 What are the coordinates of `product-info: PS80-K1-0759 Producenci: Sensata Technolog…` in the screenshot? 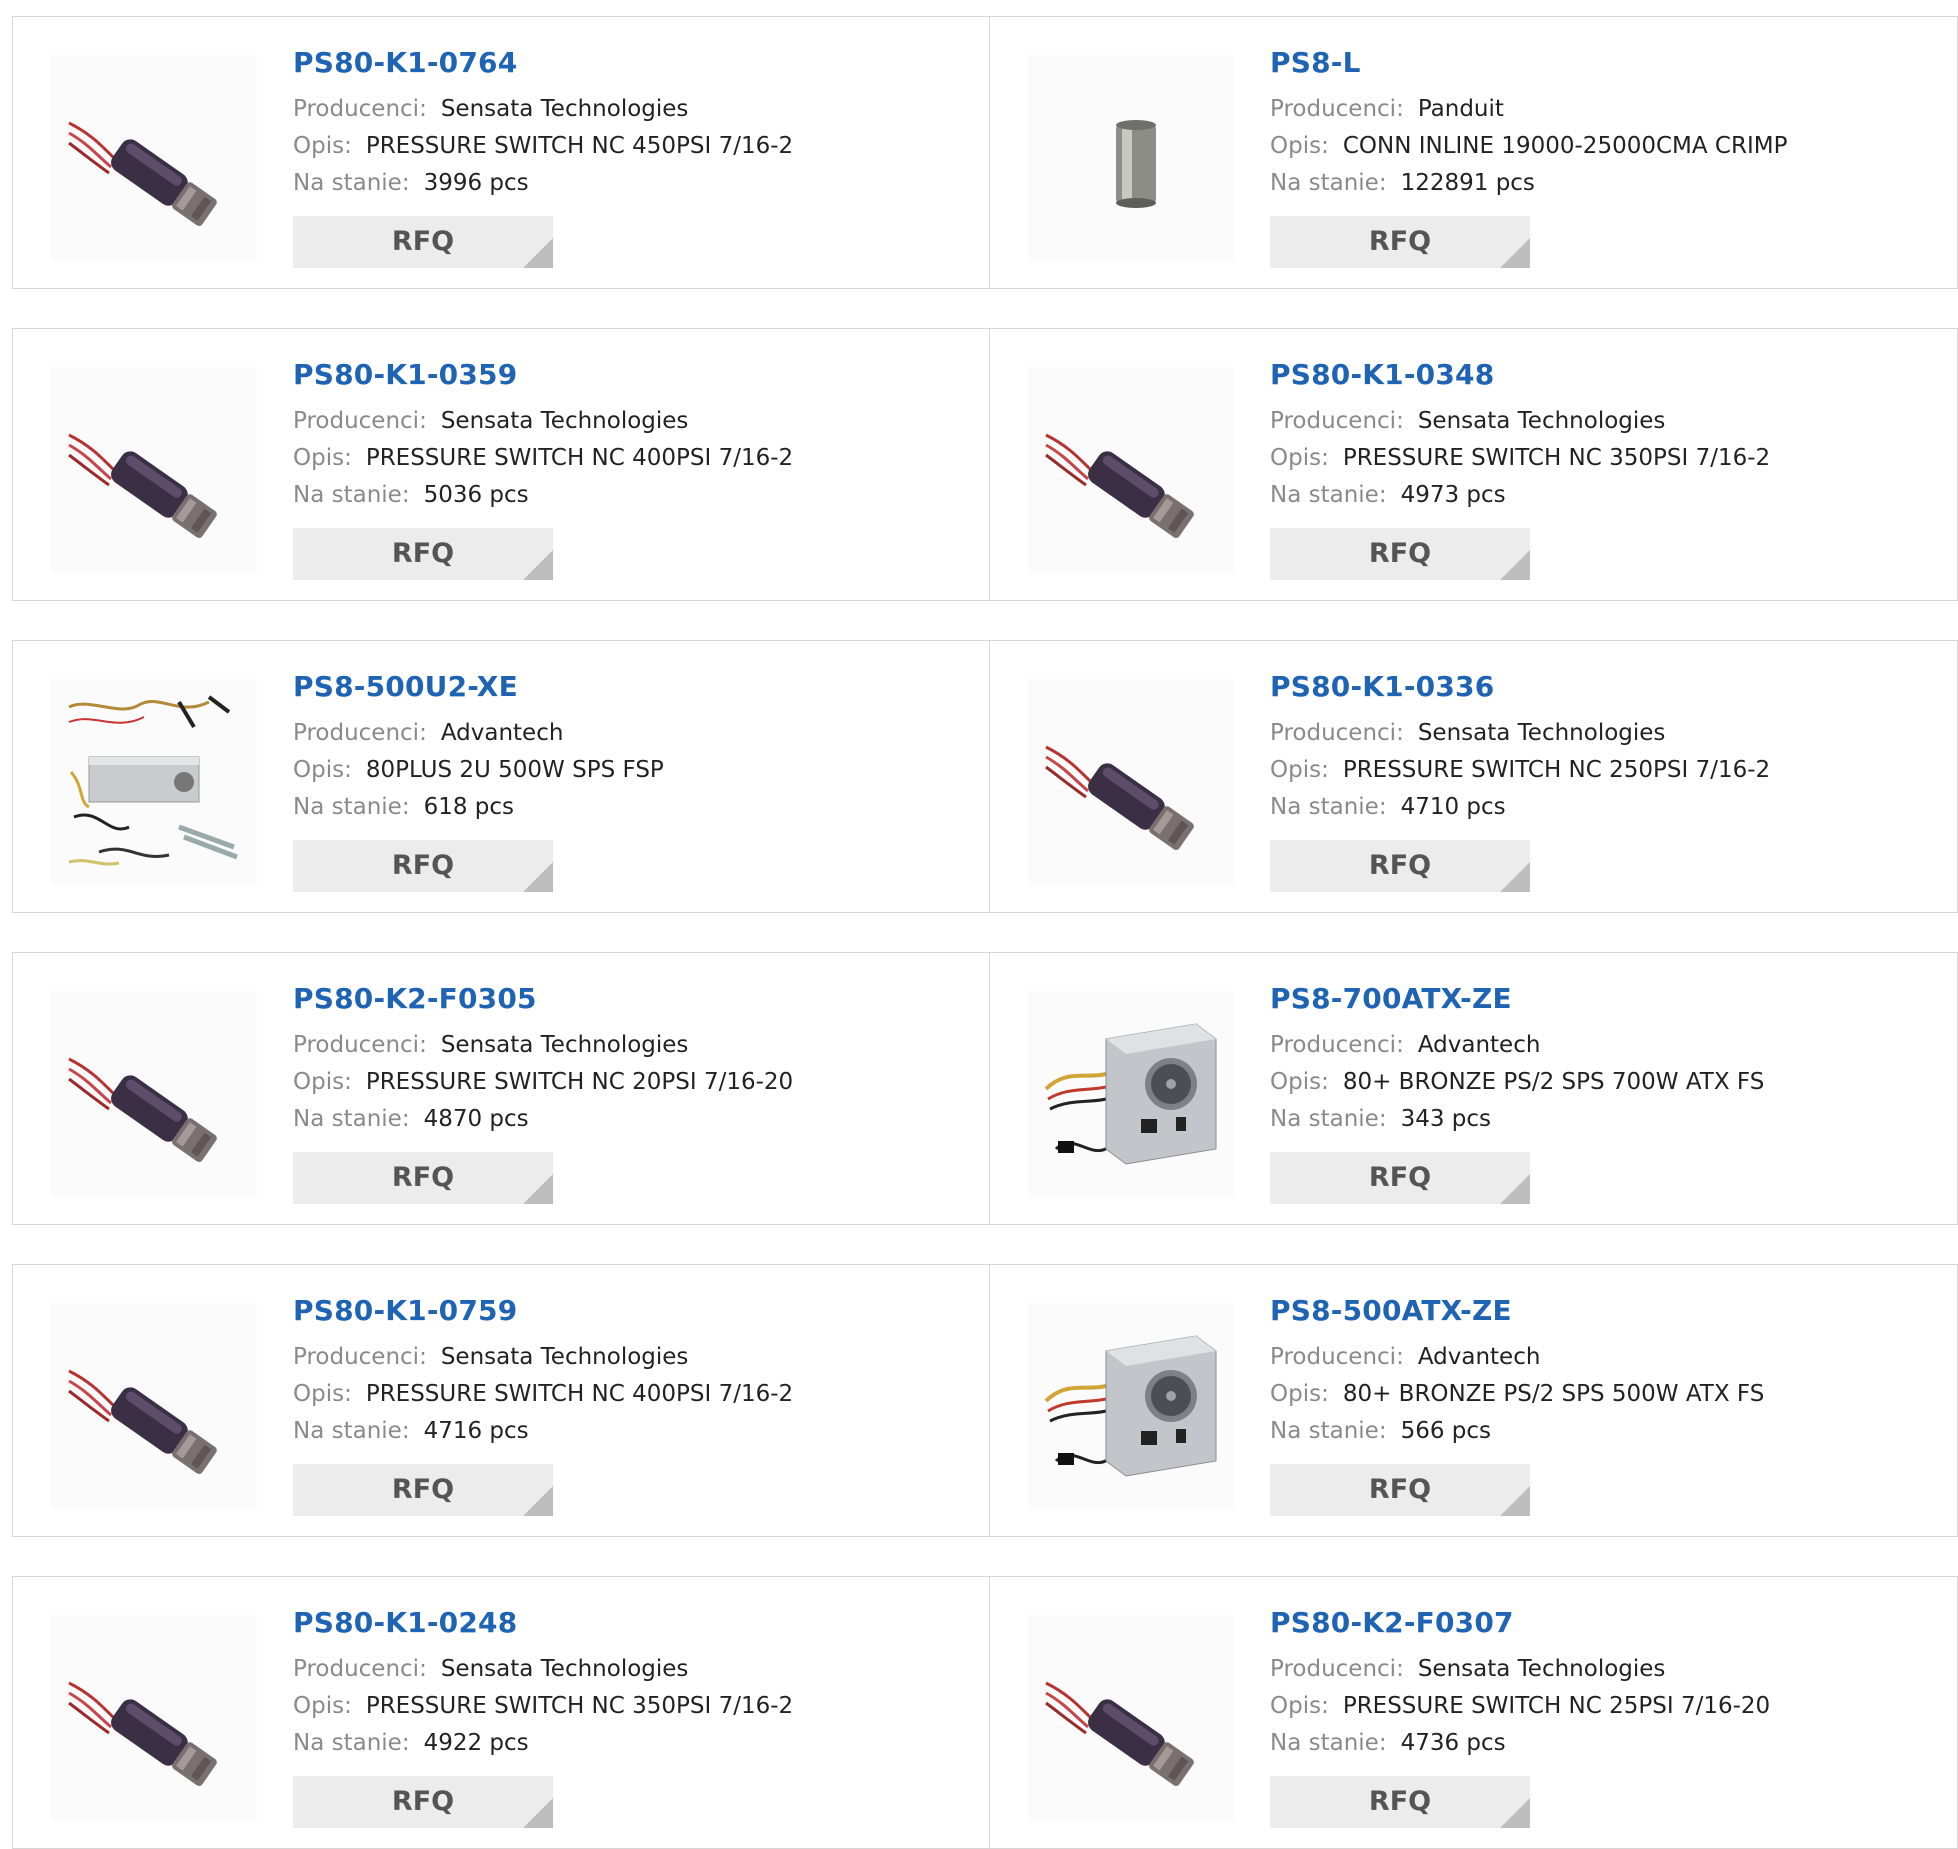 It's located at (543, 1404).